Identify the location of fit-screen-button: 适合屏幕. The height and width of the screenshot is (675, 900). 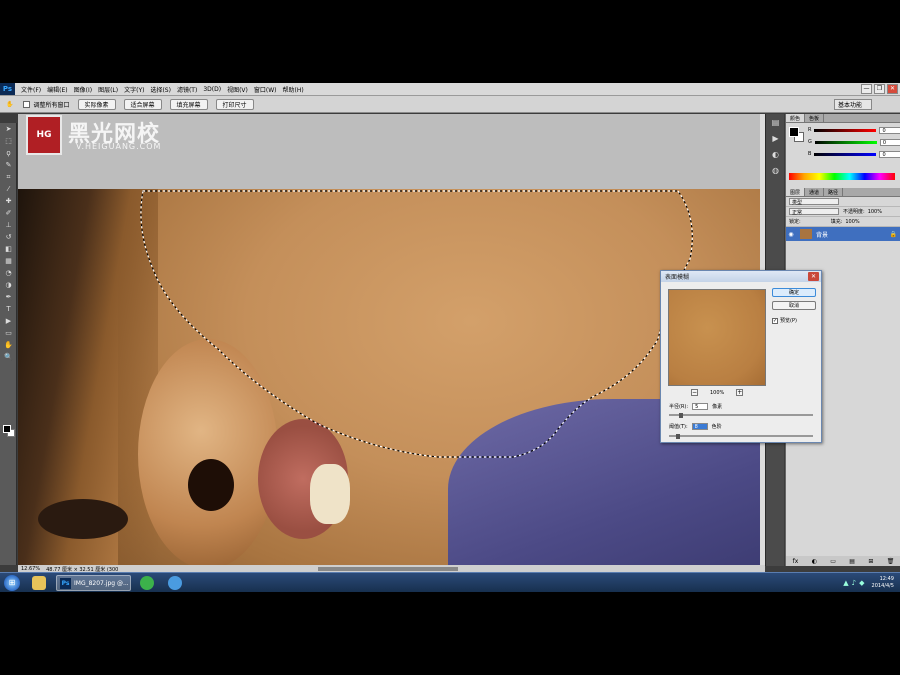
(142, 104).